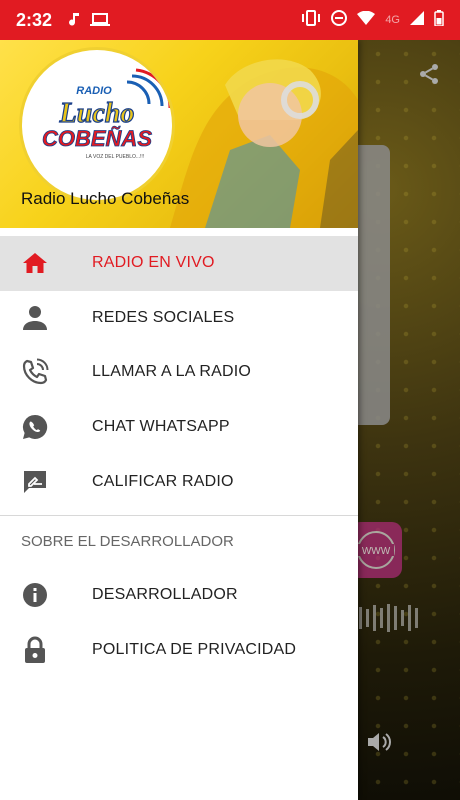 Image resolution: width=460 pixels, height=800 pixels. What do you see at coordinates (105, 198) in the screenshot?
I see `station-name: Radio Lucho Cobeñas` at bounding box center [105, 198].